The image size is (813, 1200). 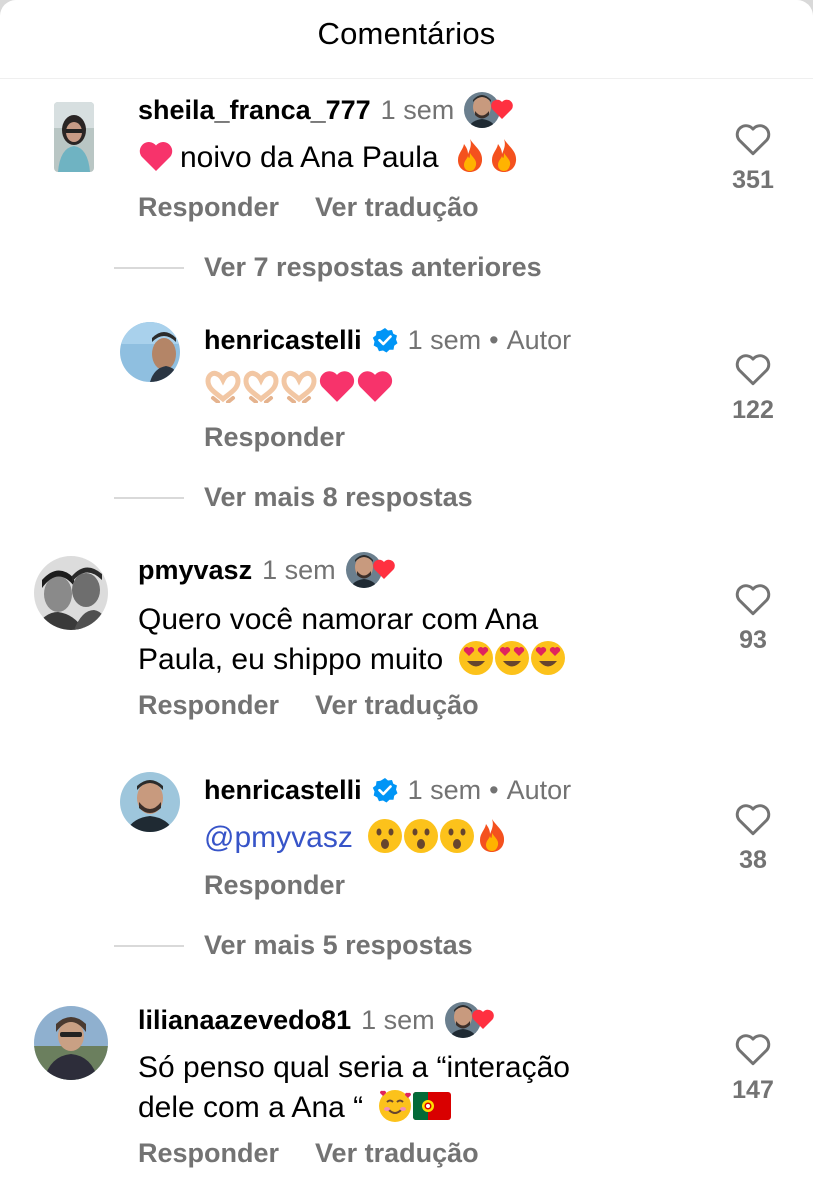 What do you see at coordinates (753, 618) in the screenshot?
I see `like-button: 93` at bounding box center [753, 618].